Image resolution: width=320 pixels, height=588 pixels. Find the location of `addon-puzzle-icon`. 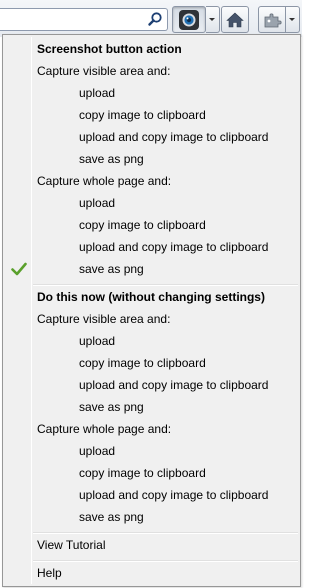

addon-puzzle-icon is located at coordinates (273, 19).